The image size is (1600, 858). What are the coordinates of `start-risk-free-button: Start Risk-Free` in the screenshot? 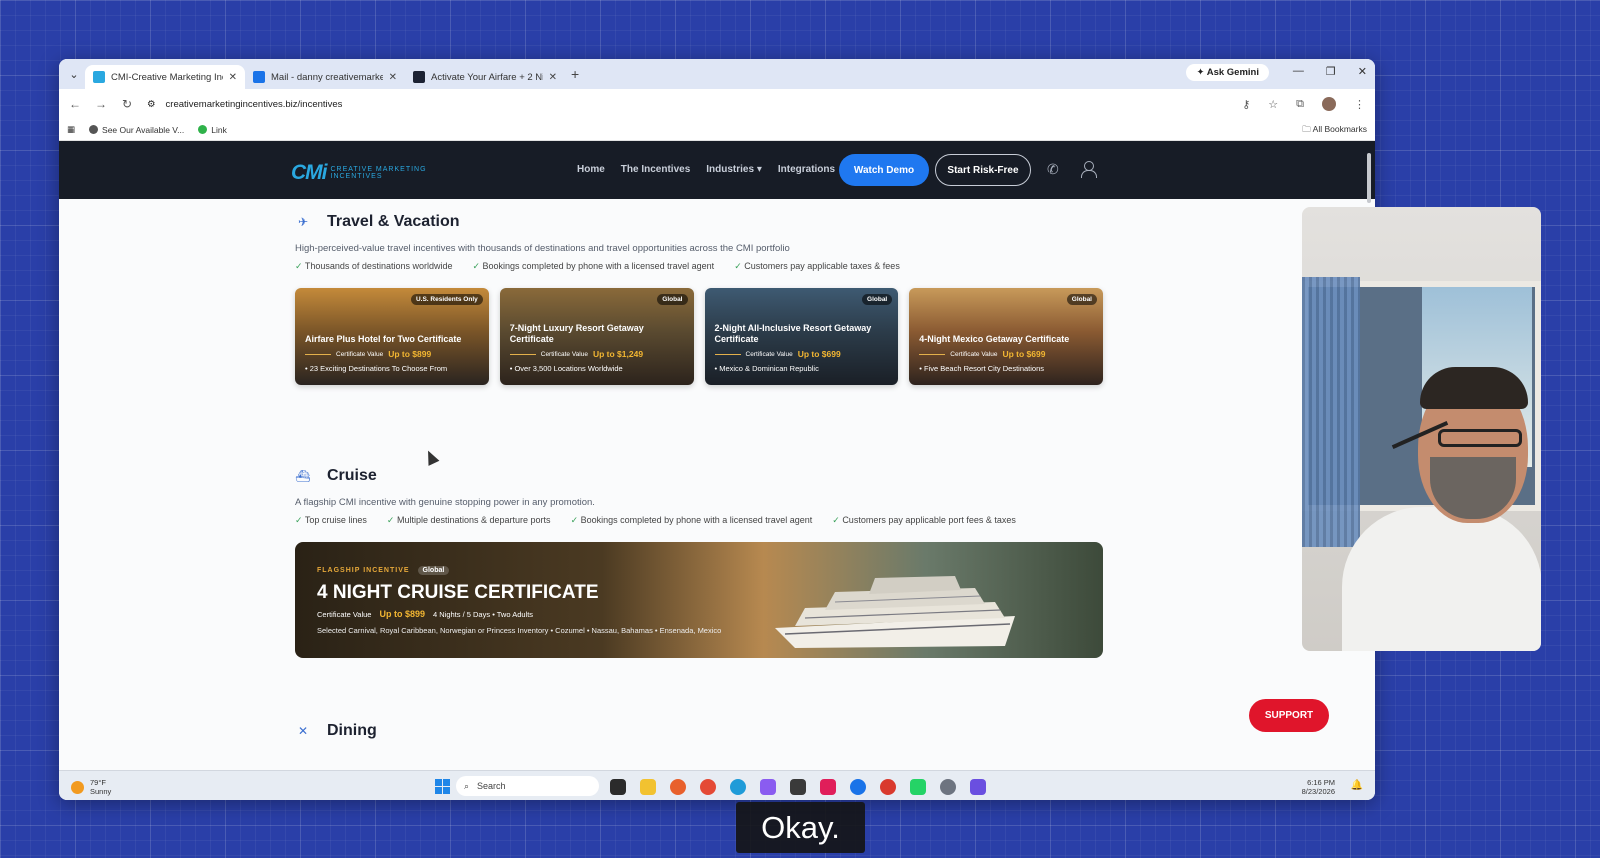 It's located at (983, 170).